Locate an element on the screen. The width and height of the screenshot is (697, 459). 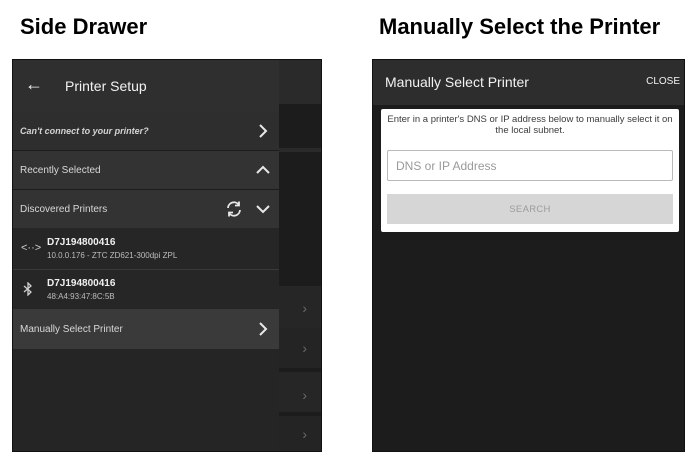
background-app-bar is located at coordinates (300, 82).